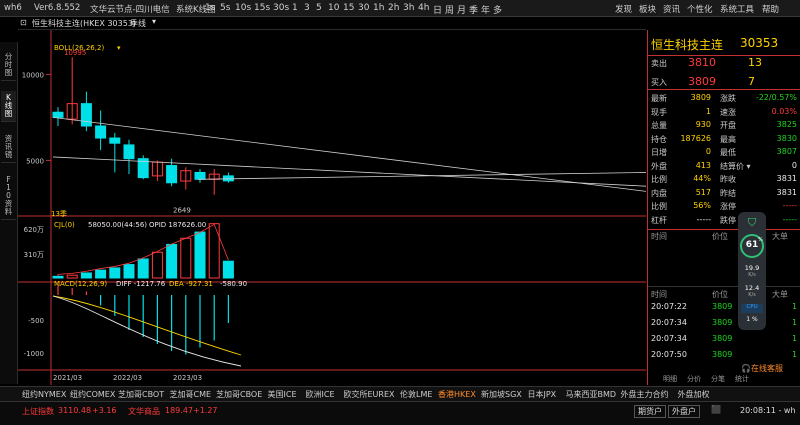  Describe the element at coordinates (752, 222) in the screenshot. I see `shield-icon: ⛉` at that location.